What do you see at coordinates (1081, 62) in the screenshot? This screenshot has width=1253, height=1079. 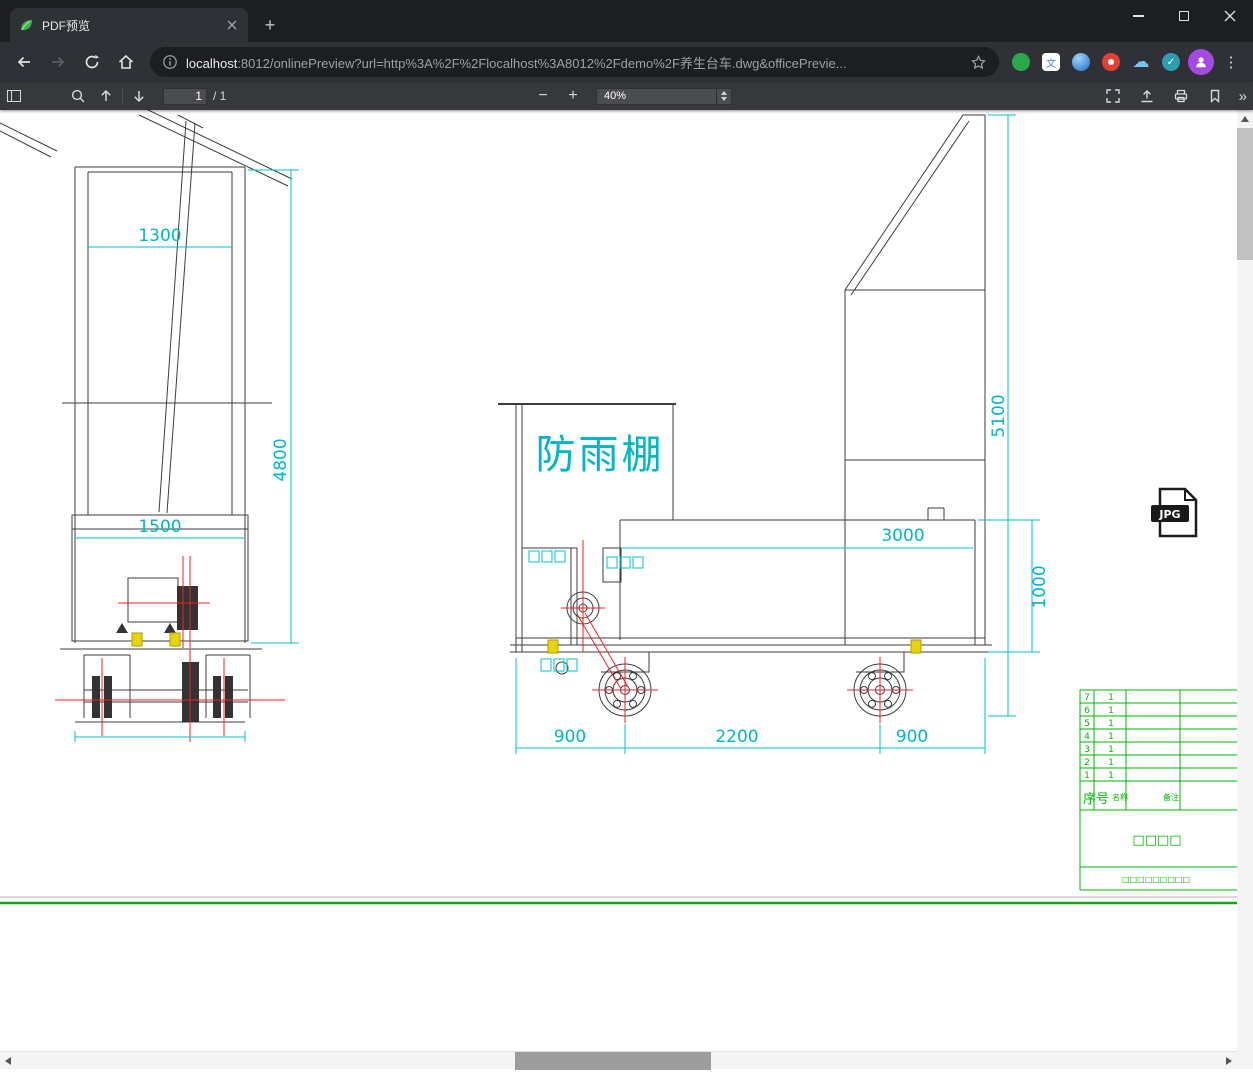 I see `extension-icon-blue-sphere` at bounding box center [1081, 62].